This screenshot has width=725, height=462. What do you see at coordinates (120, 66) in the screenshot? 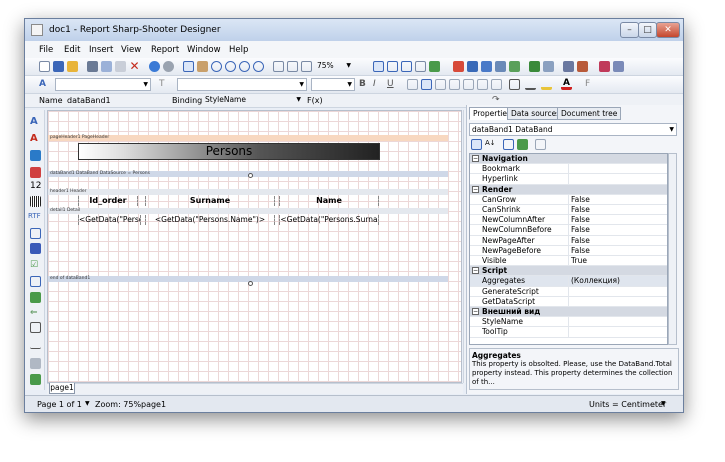
I see `paste-icon` at bounding box center [120, 66].